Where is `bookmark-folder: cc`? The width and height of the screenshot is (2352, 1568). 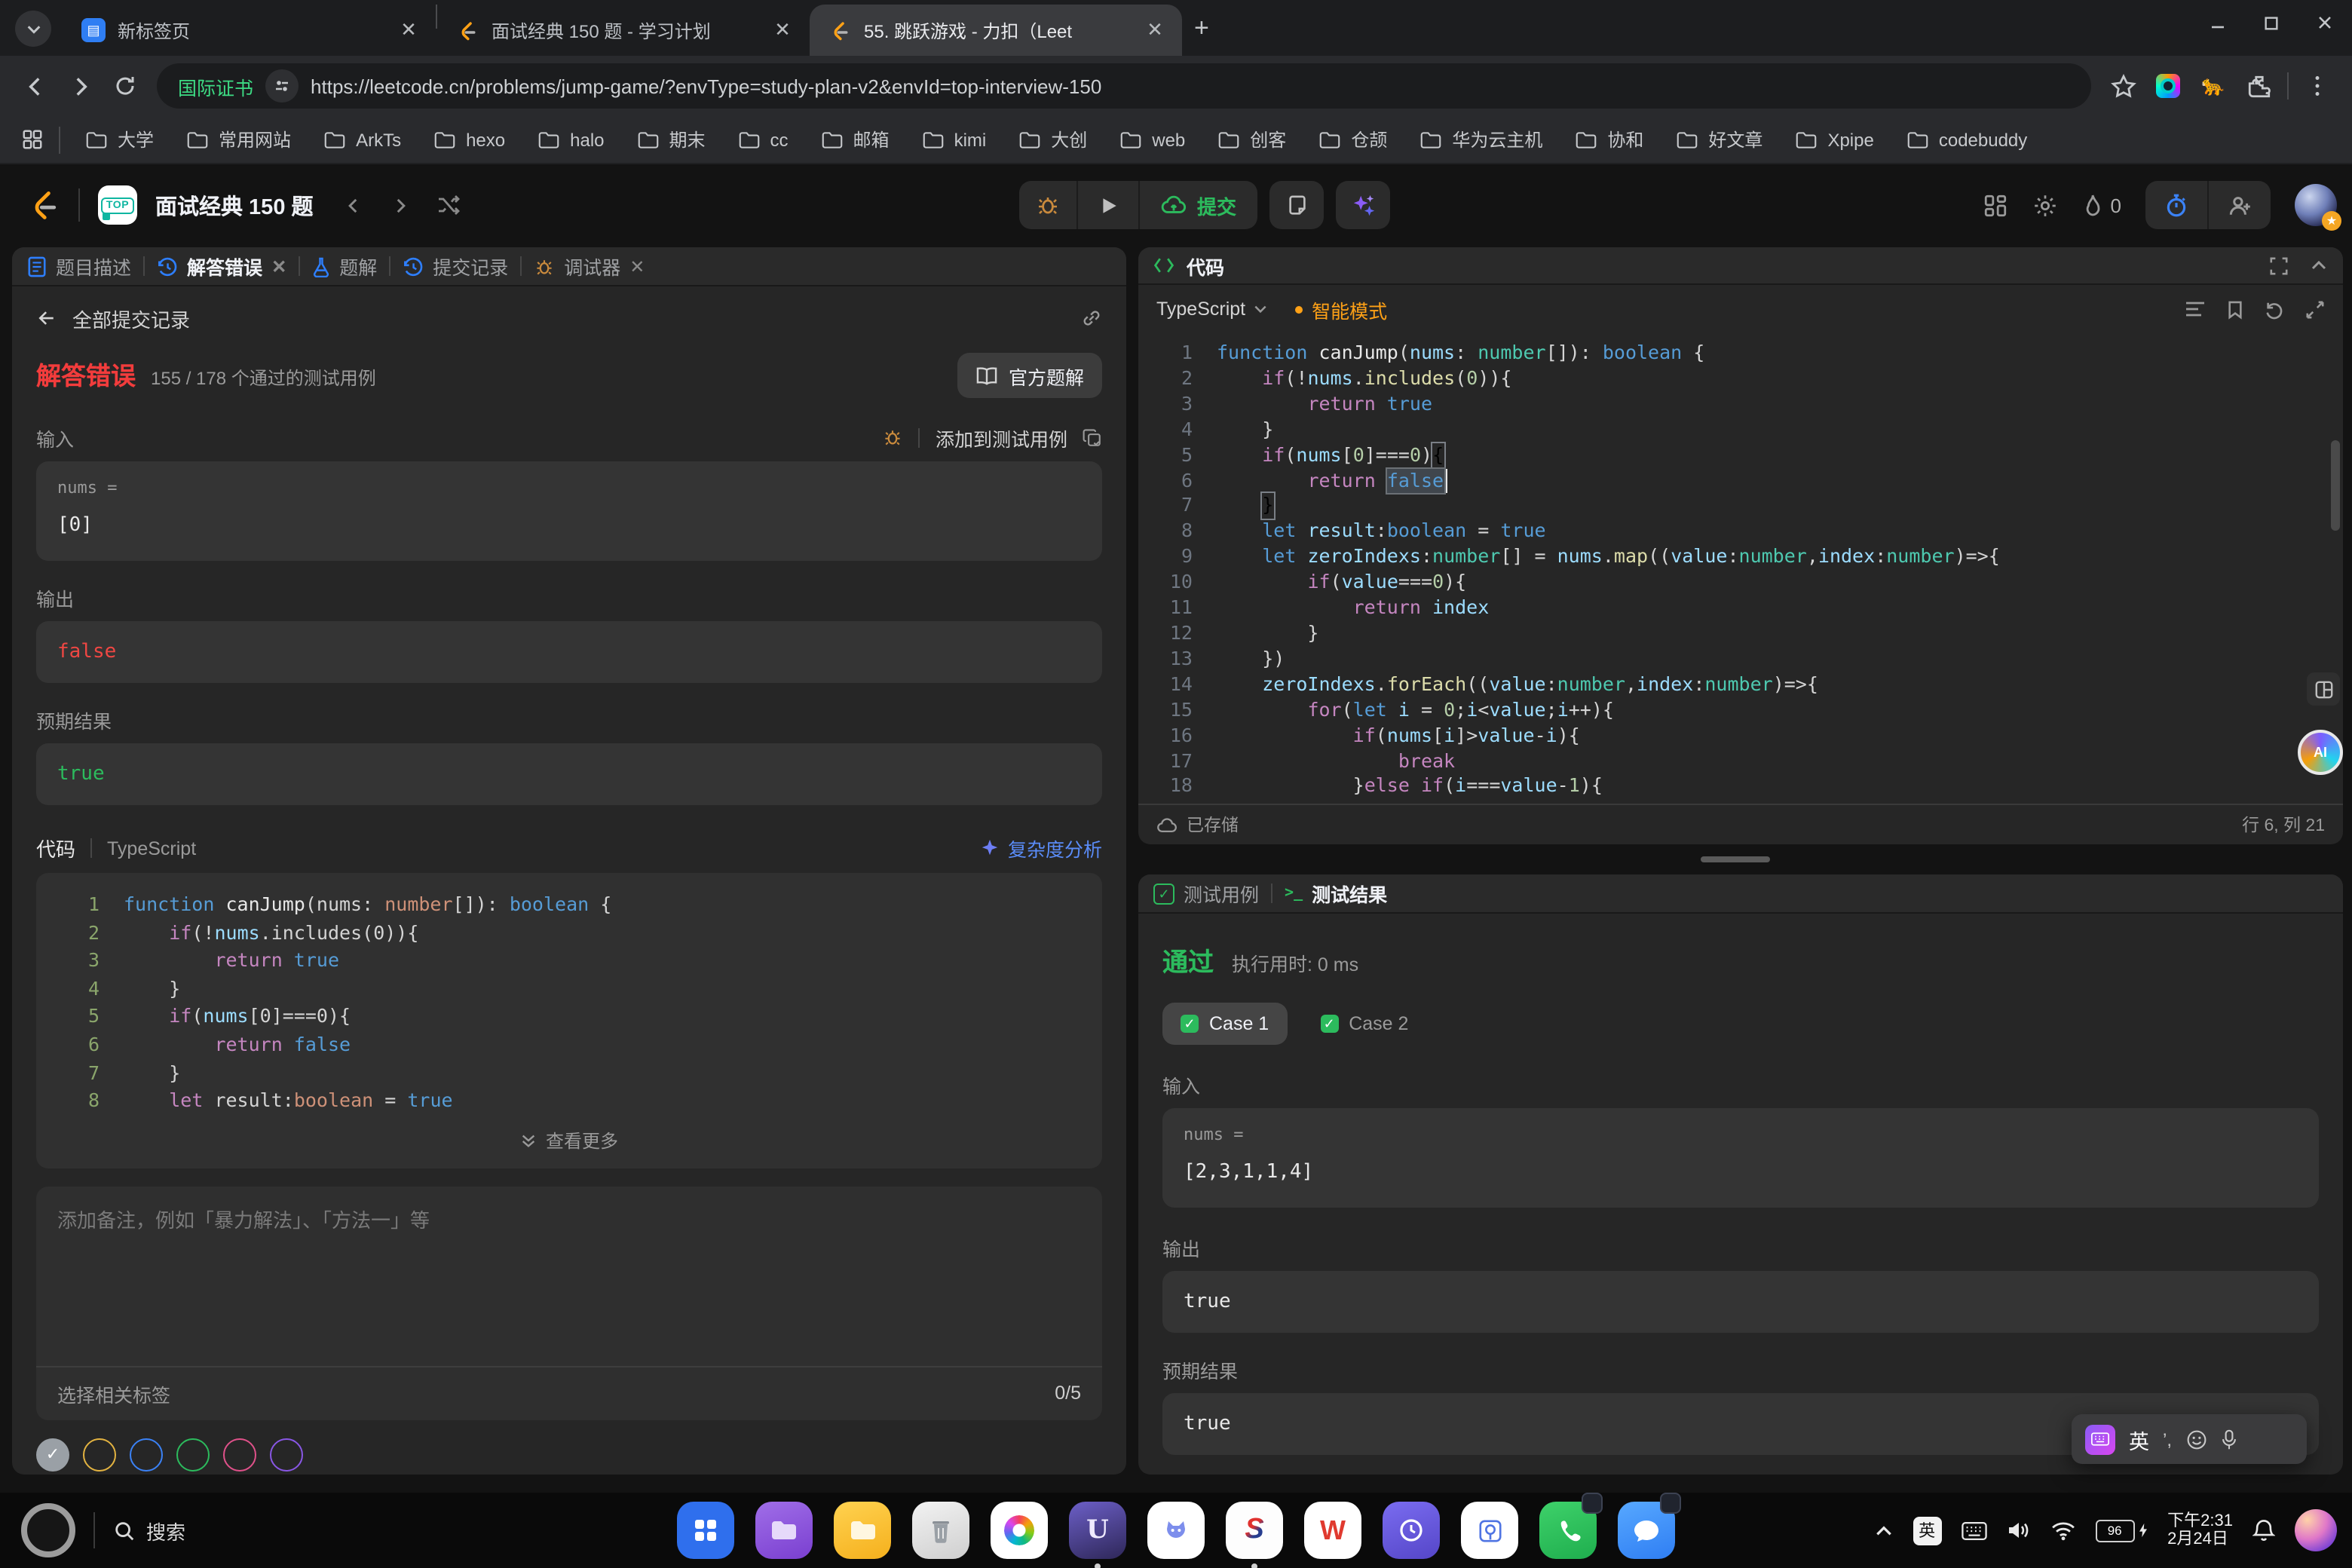 bookmark-folder: cc is located at coordinates (763, 139).